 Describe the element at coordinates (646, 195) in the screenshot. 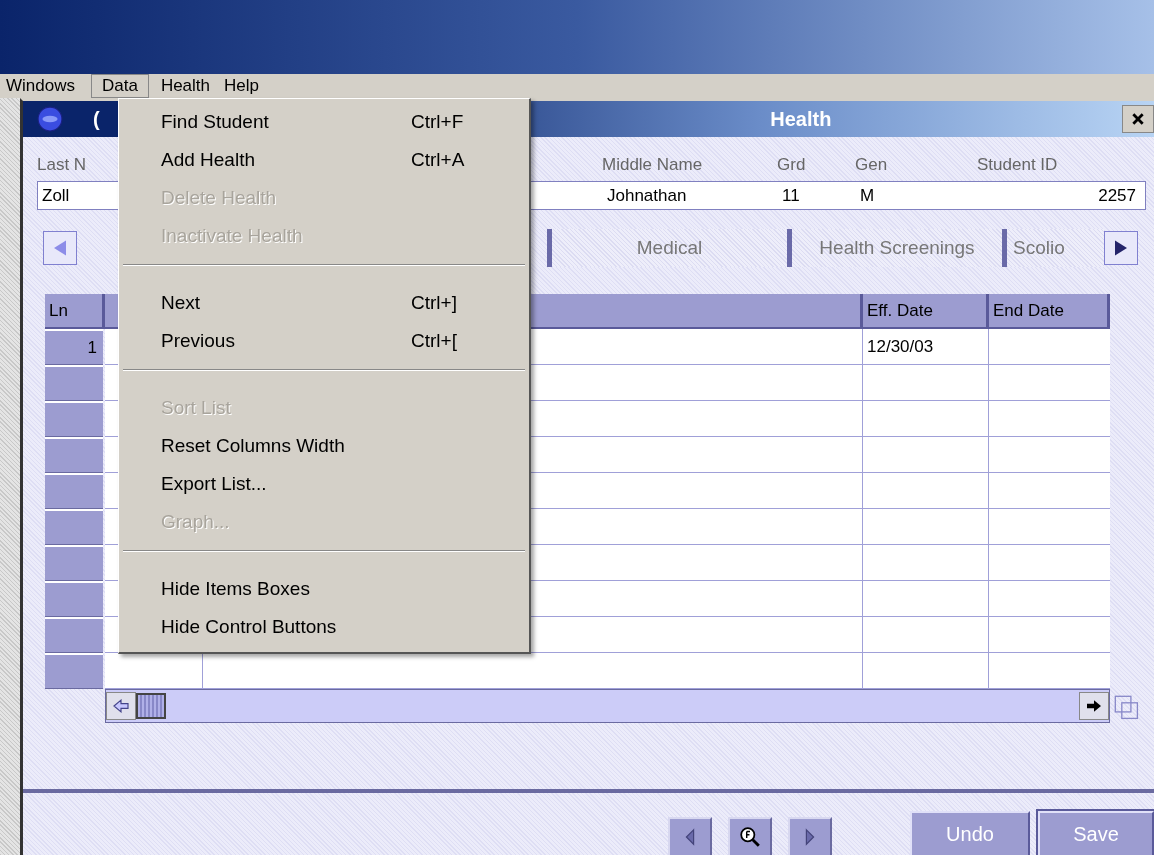

I see `field-value: Johnathan` at that location.